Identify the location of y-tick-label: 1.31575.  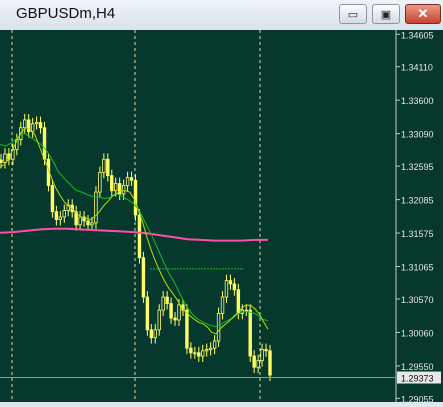
(417, 234).